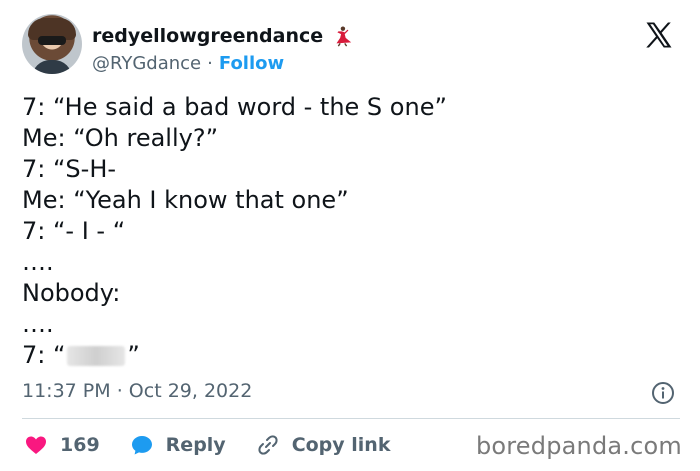 The height and width of the screenshot is (471, 700). Describe the element at coordinates (663, 393) in the screenshot. I see `info-icon` at that location.